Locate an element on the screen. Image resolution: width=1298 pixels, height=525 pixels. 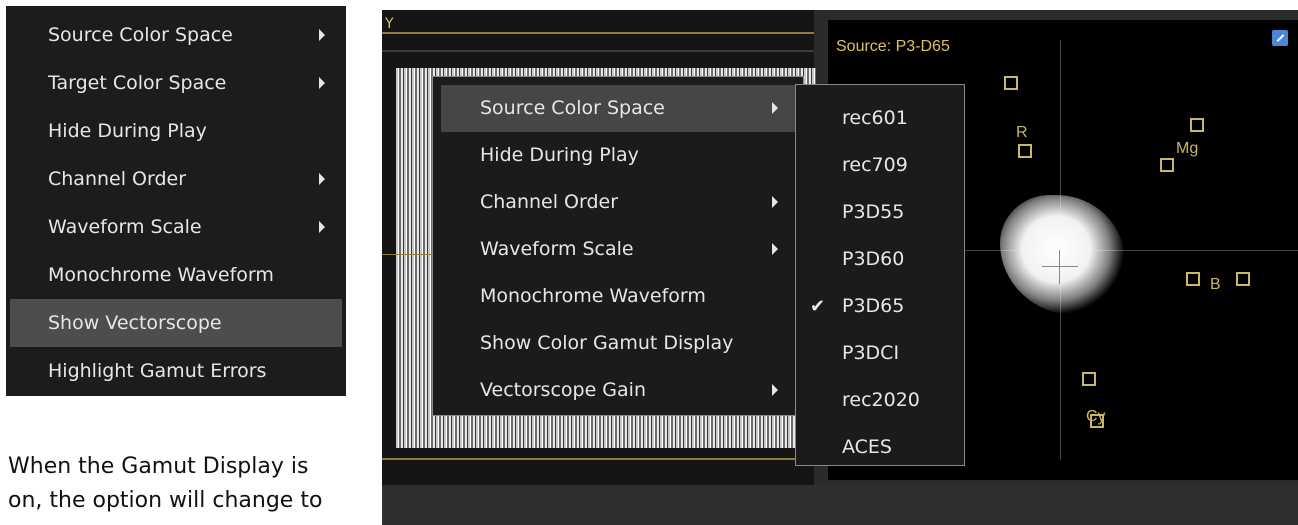
target-label-b: B is located at coordinates (1215, 284).